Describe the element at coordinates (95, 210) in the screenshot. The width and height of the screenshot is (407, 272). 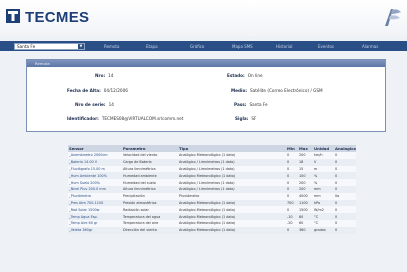
I see `cell-sensor: _Rad Solar 1500w` at that location.